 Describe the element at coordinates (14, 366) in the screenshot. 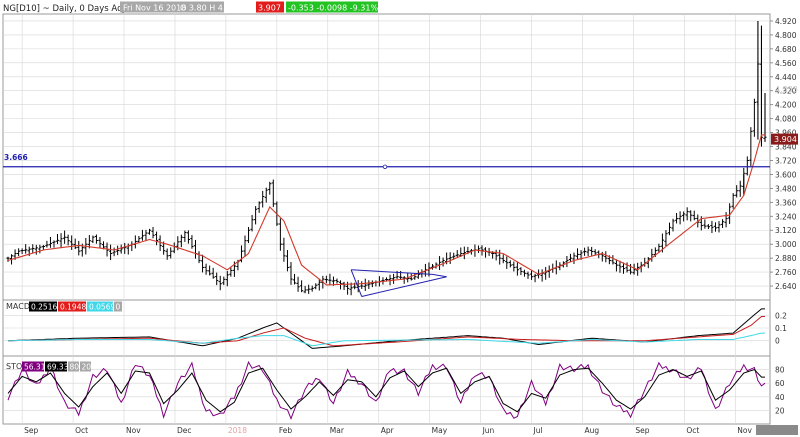

I see `sto-label: STO` at that location.